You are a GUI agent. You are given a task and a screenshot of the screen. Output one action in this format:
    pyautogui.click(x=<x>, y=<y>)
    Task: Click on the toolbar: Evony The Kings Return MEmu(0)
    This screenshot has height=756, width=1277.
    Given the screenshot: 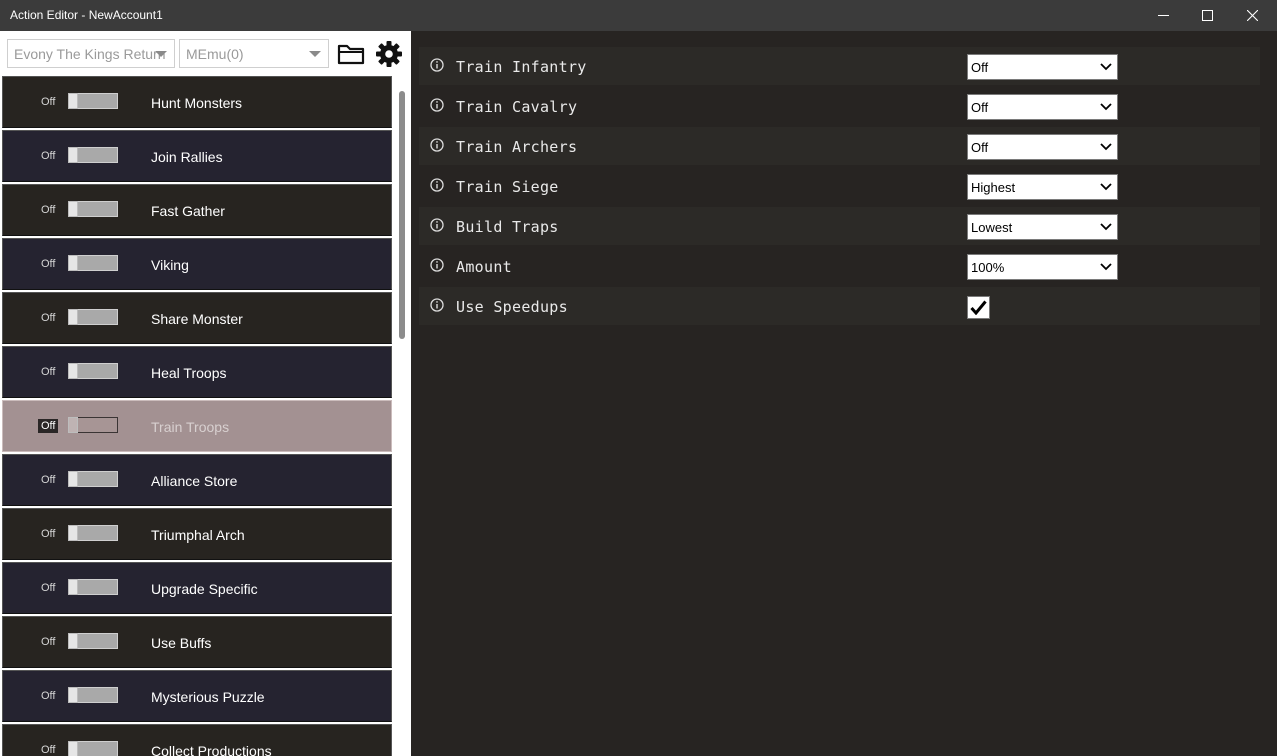 What is the action you would take?
    pyautogui.click(x=205, y=53)
    